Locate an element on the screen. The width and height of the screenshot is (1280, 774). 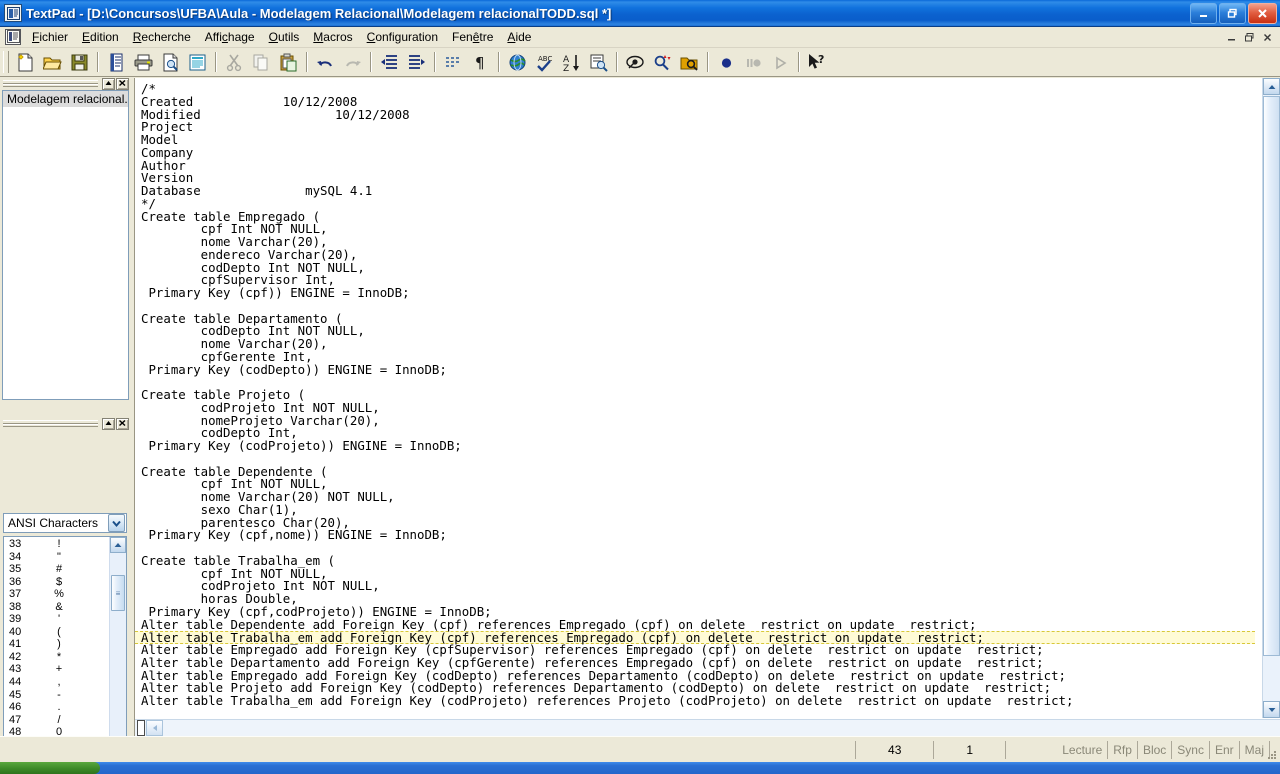
editor-horizontal-scrollbar is located at coordinates (707, 727).